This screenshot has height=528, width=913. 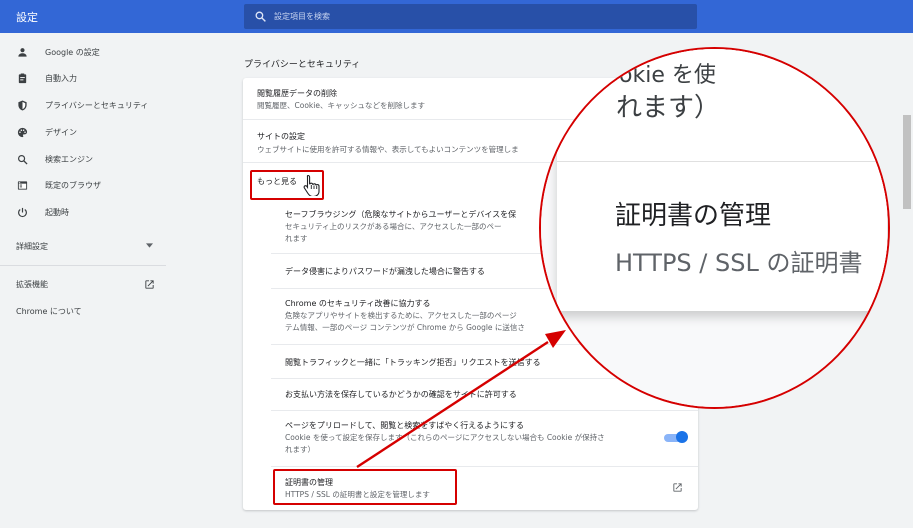 I want to click on divider, so click(x=83, y=265).